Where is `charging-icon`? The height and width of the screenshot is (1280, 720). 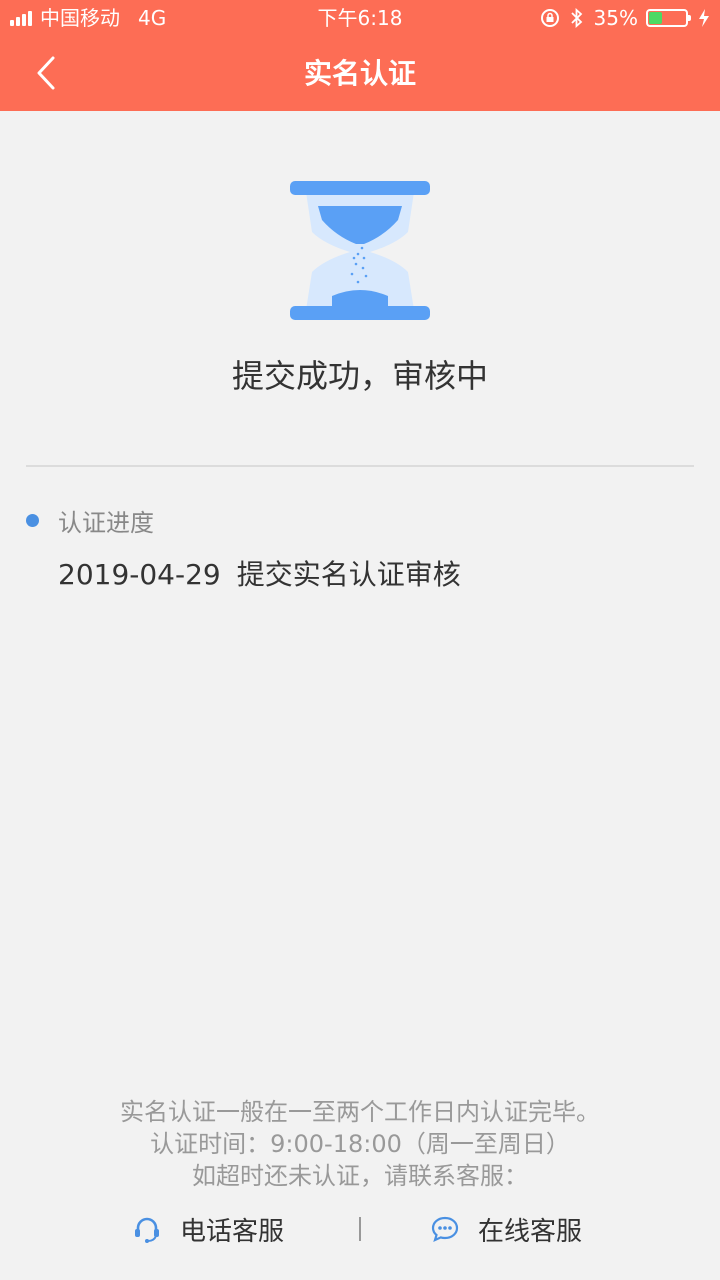
charging-icon is located at coordinates (704, 18).